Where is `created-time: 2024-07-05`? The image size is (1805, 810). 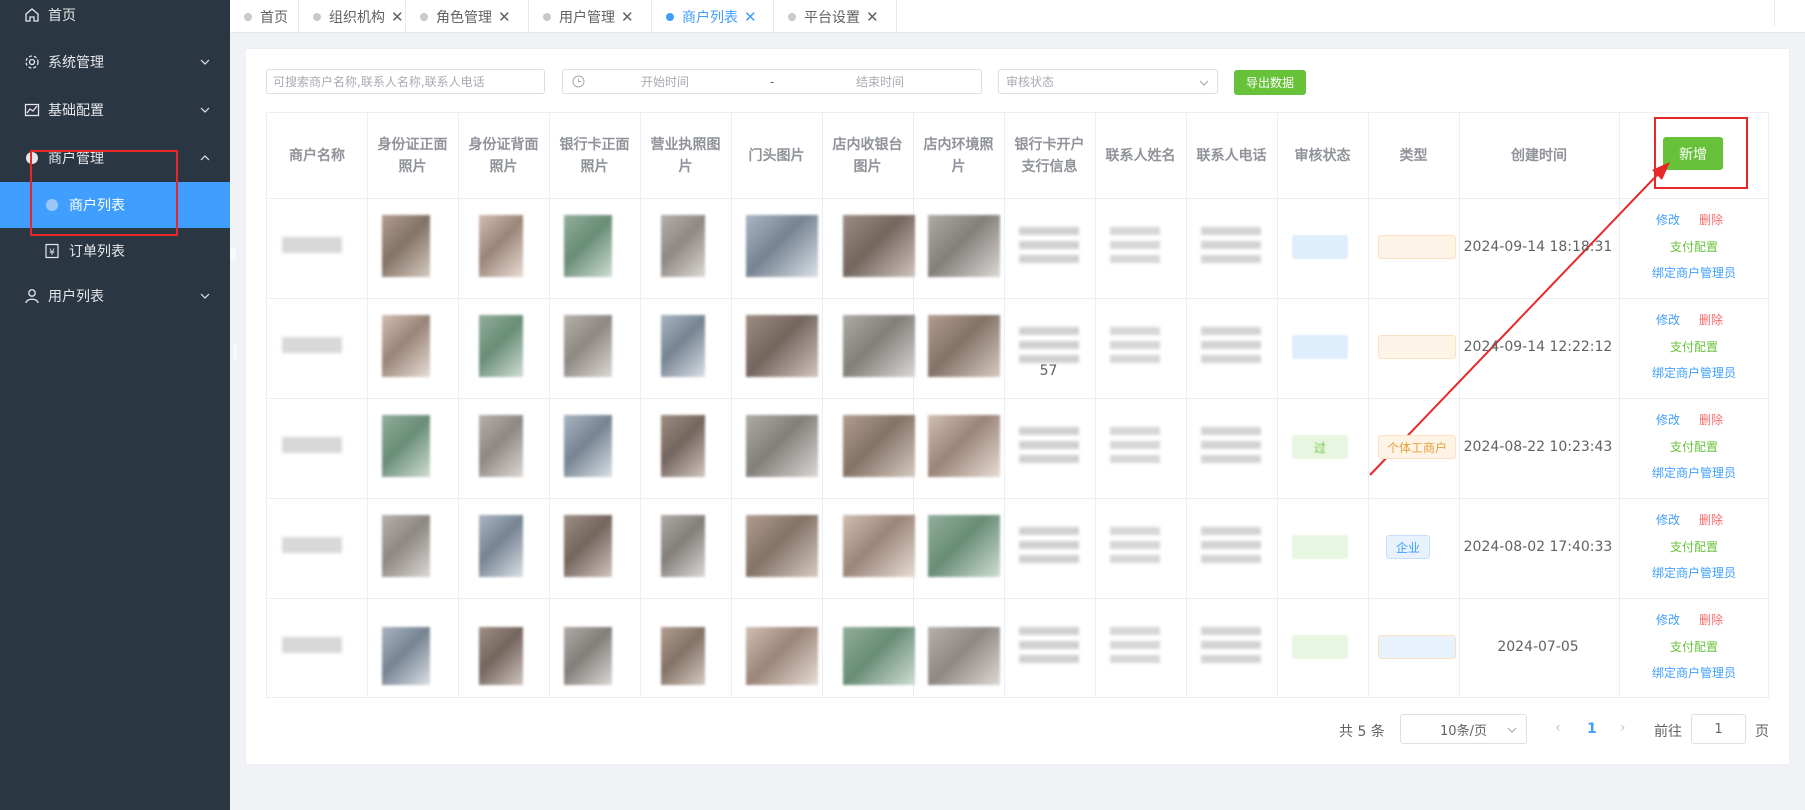 created-time: 2024-07-05 is located at coordinates (1538, 647).